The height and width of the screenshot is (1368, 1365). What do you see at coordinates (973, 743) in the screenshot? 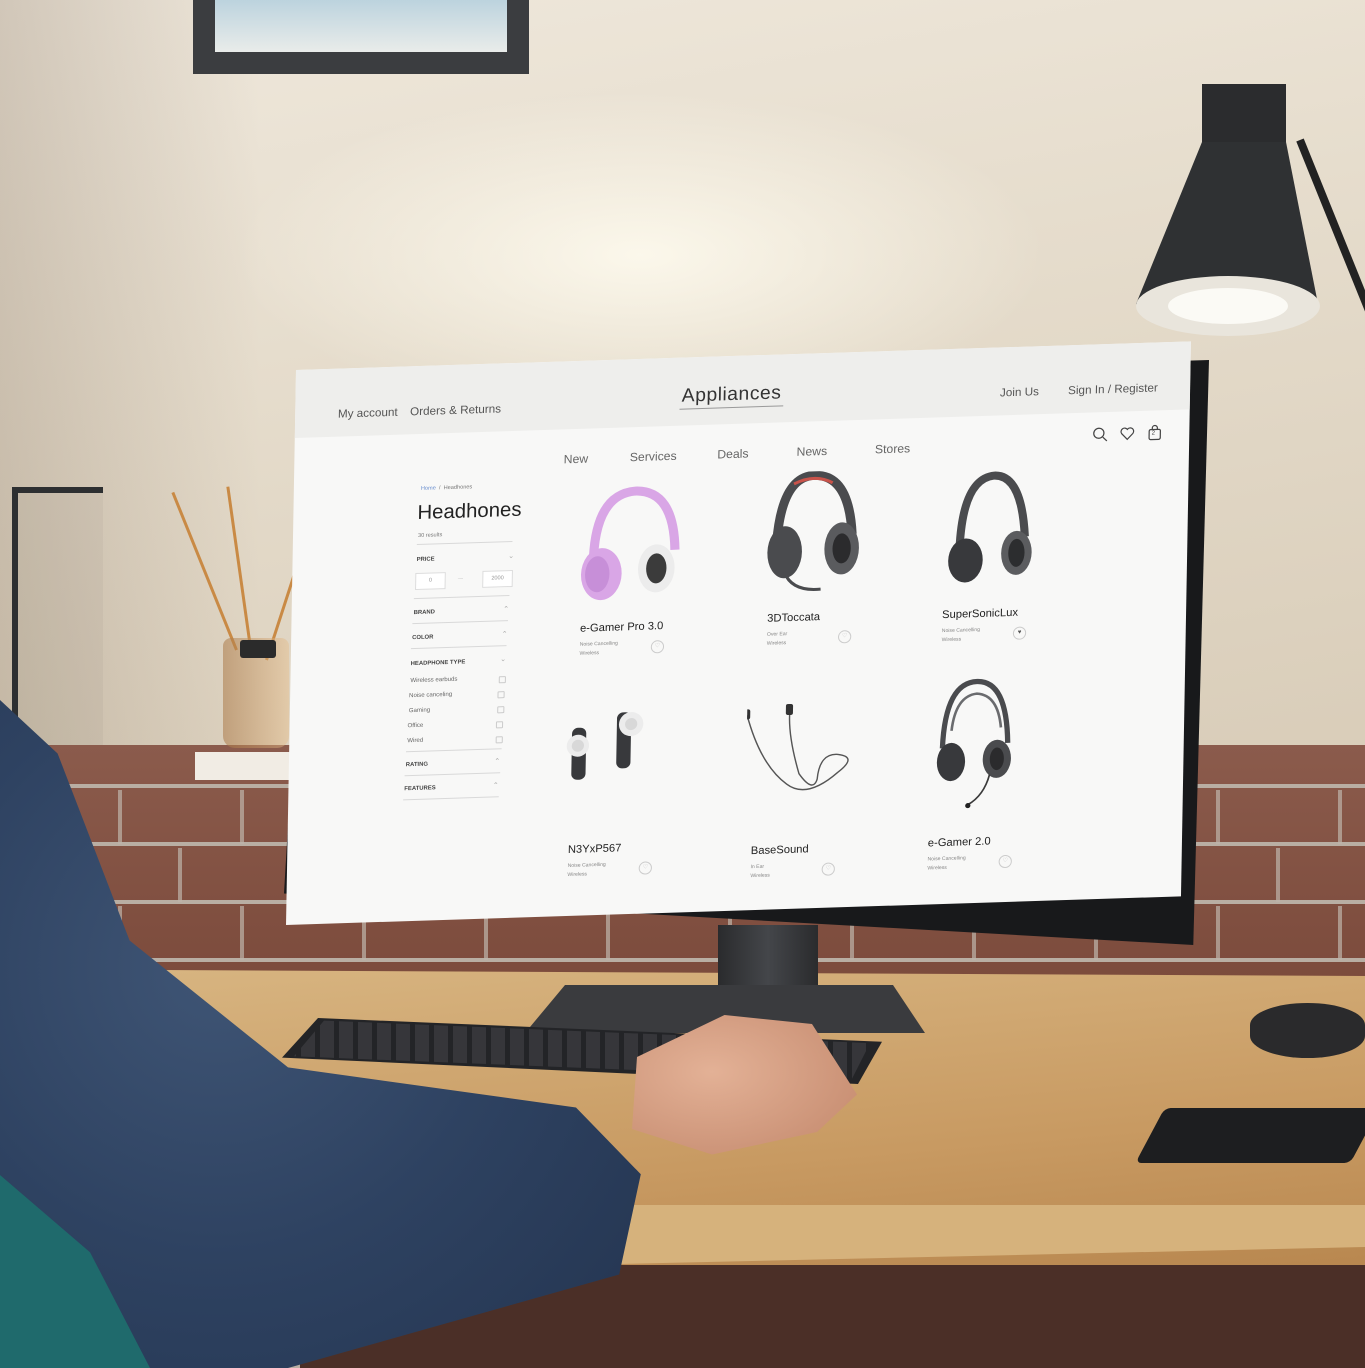
I see `headset-with-mic-image` at bounding box center [973, 743].